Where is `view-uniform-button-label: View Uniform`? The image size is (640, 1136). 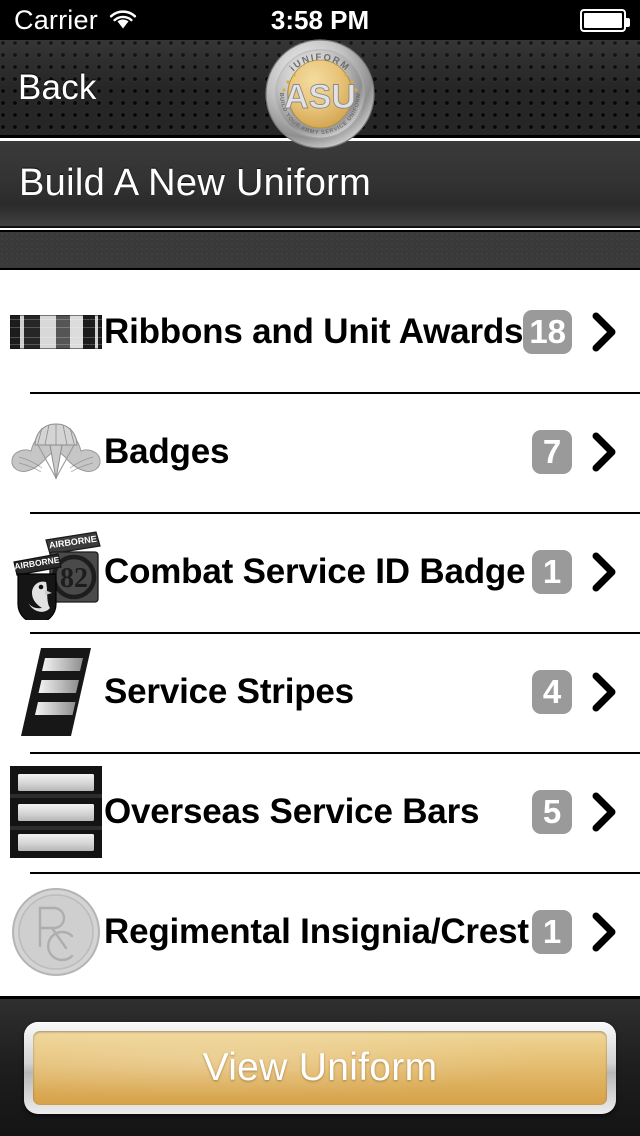 view-uniform-button-label: View Uniform is located at coordinates (320, 1067).